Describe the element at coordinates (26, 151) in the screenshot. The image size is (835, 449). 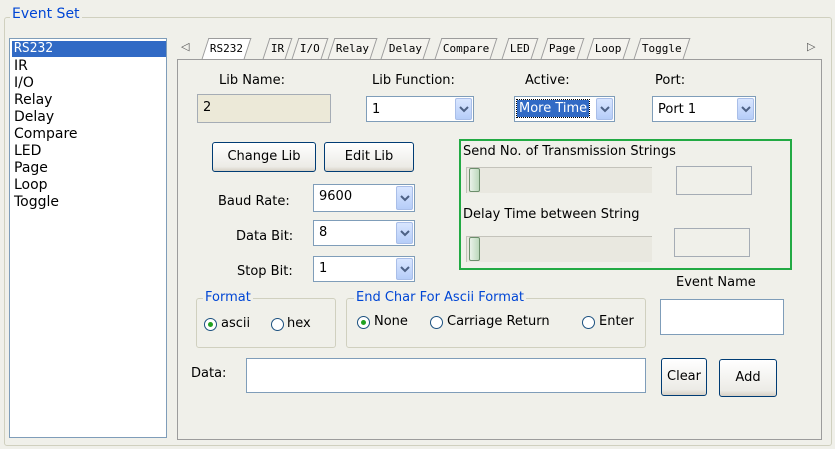
I see `list-item-led: LED` at that location.